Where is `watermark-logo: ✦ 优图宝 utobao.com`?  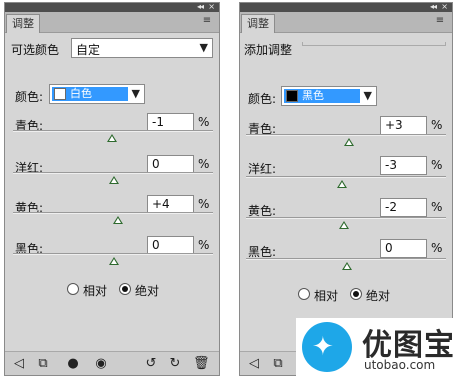
watermark-logo: ✦ 优图宝 utobao.com is located at coordinates (376, 349).